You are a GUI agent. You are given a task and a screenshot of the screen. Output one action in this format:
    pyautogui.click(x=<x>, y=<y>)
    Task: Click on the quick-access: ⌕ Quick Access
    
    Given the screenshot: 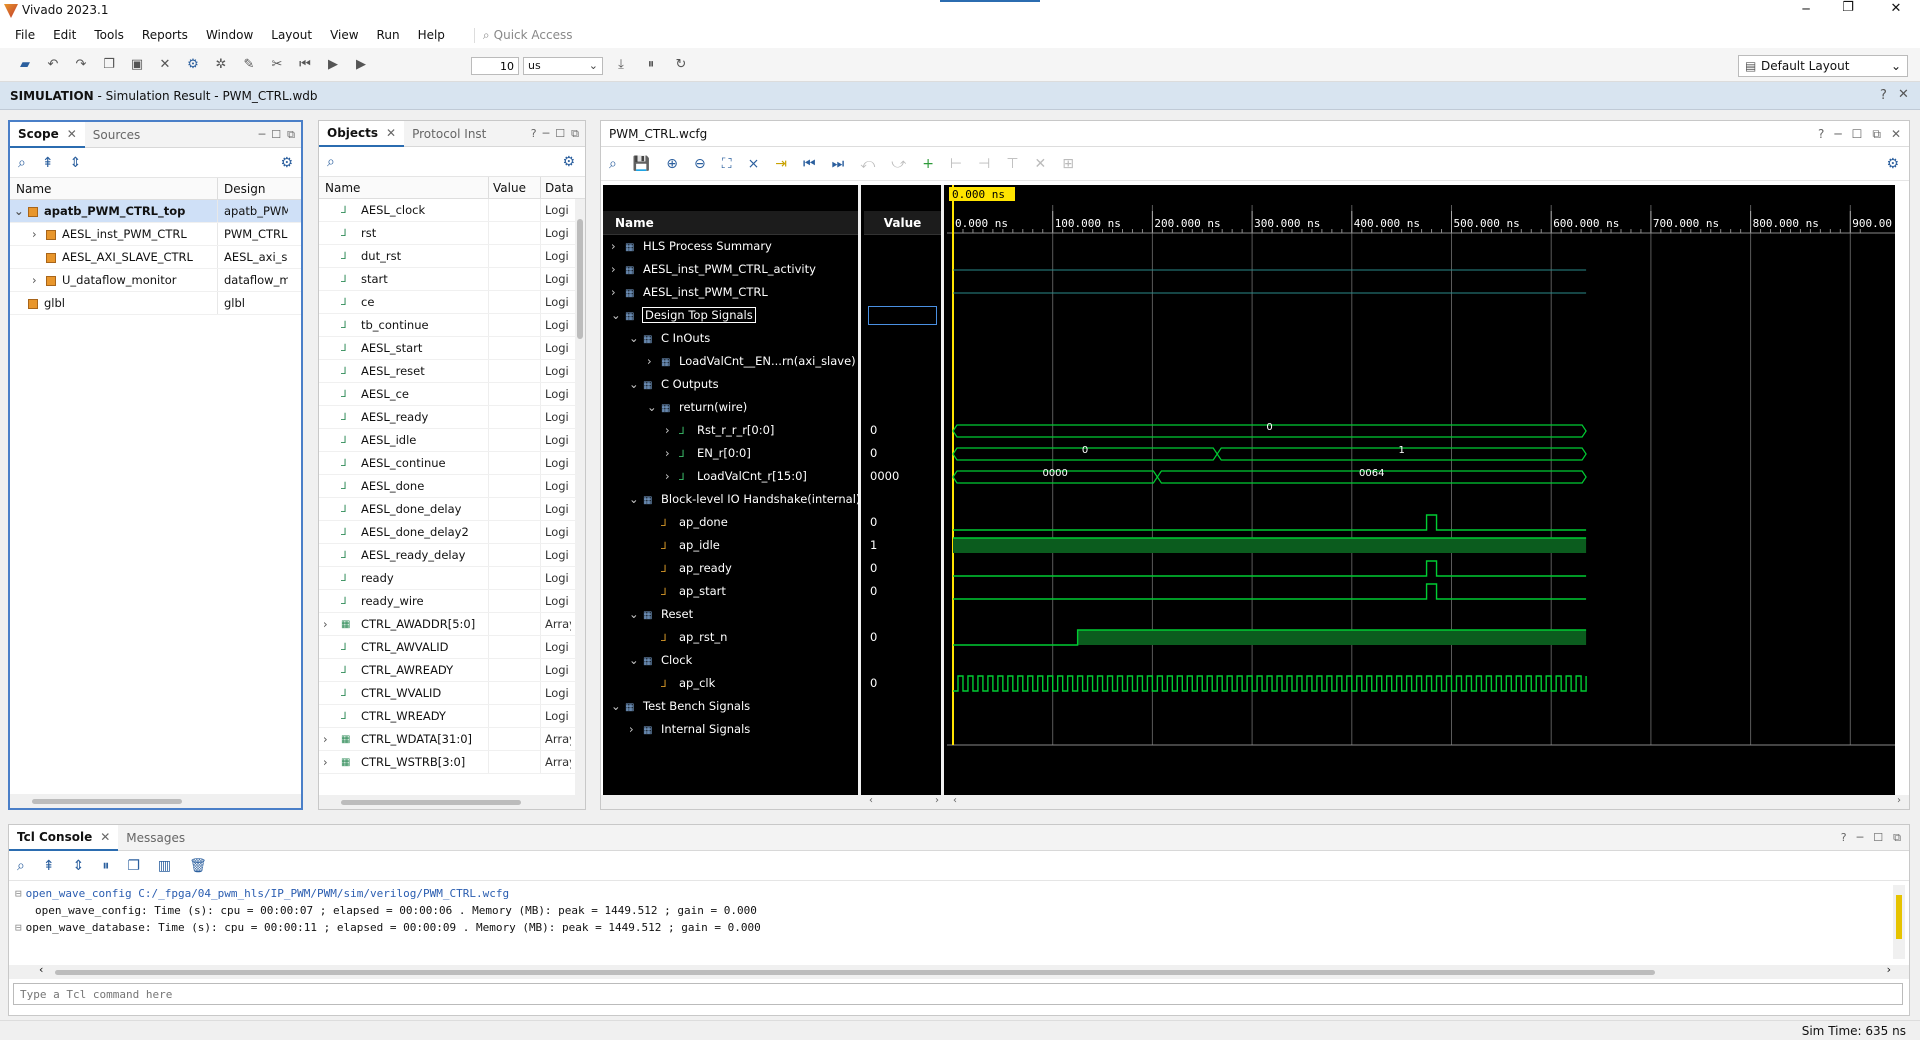 What is the action you would take?
    pyautogui.click(x=522, y=35)
    